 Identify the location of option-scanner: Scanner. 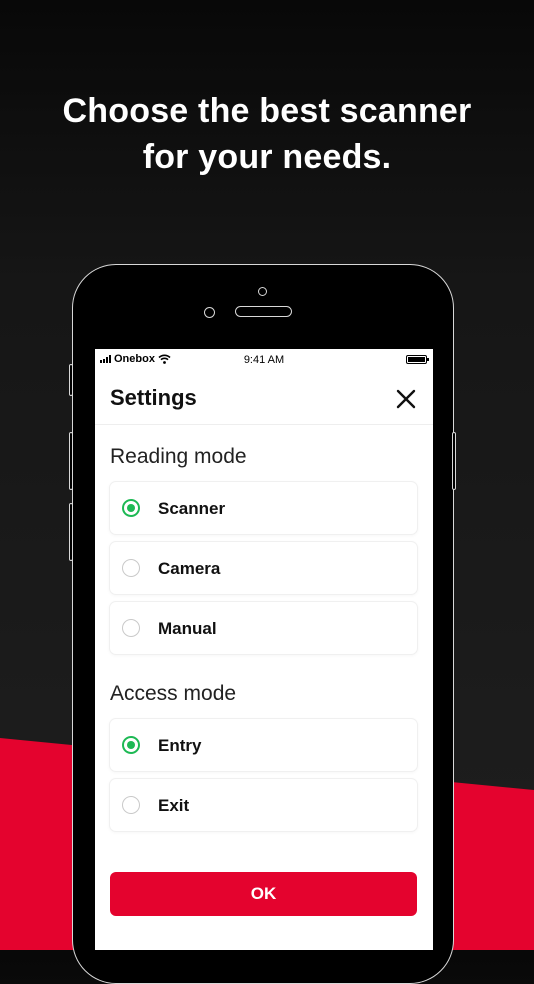
(263, 508).